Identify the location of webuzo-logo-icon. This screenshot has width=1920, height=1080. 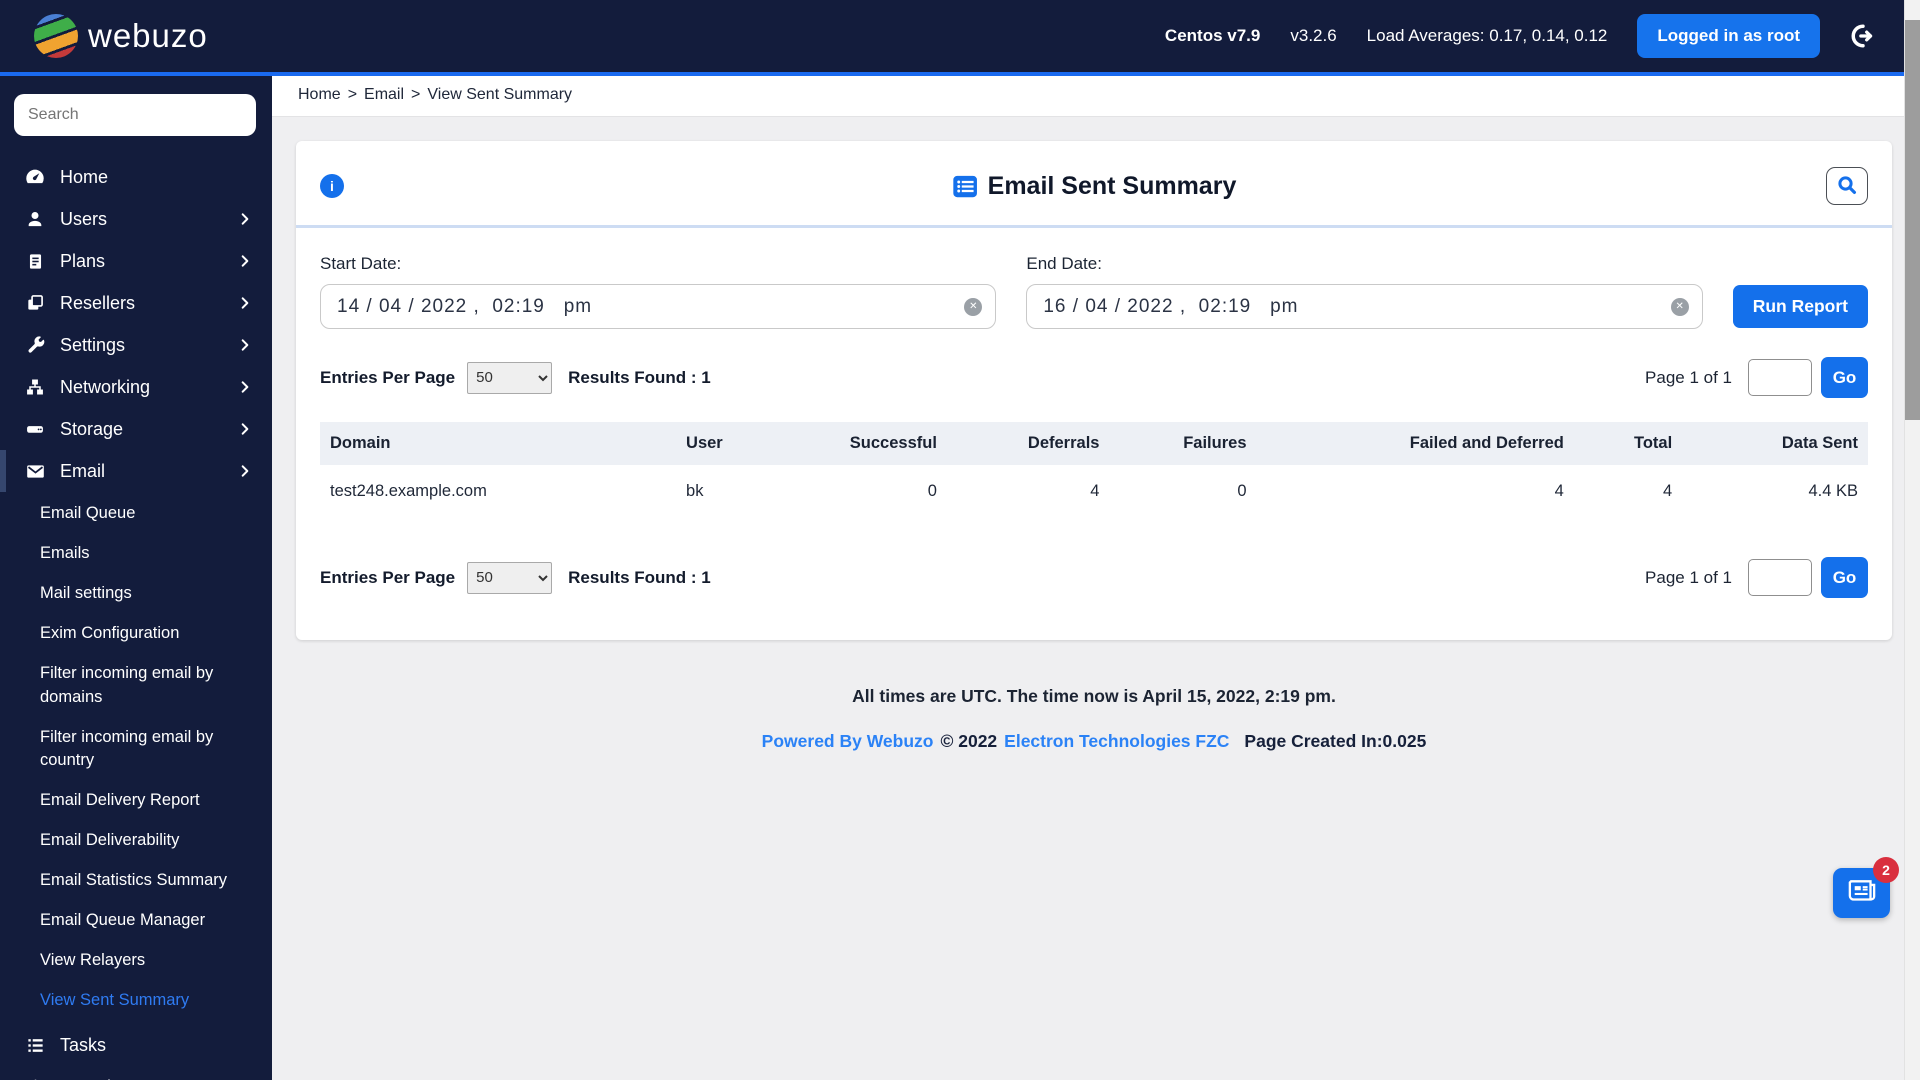
(56, 36).